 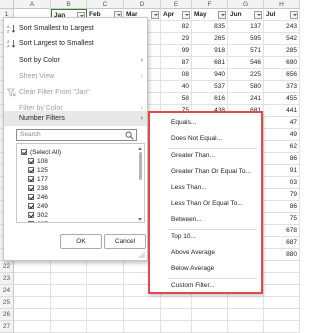 What do you see at coordinates (176, 51) in the screenshot?
I see `grid-cell: 99` at bounding box center [176, 51].